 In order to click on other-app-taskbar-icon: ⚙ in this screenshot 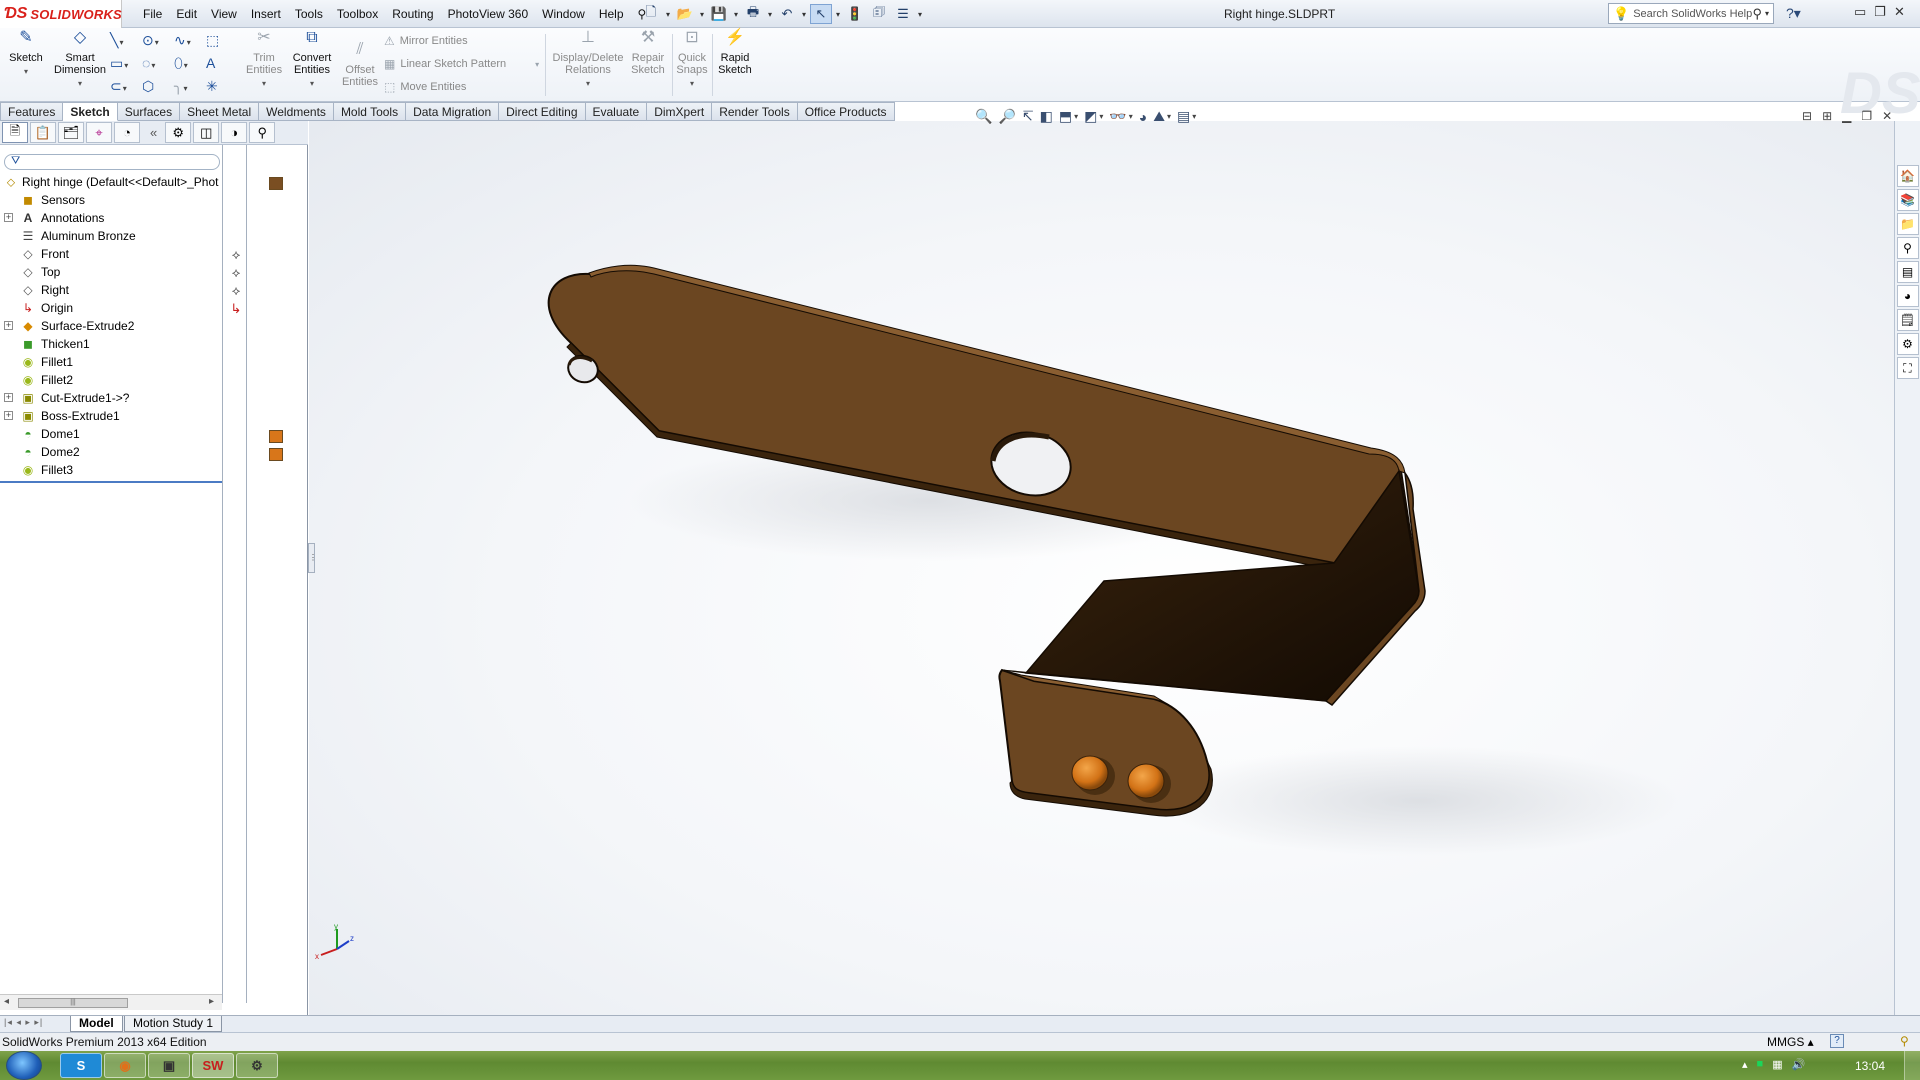, I will do `click(257, 1065)`.